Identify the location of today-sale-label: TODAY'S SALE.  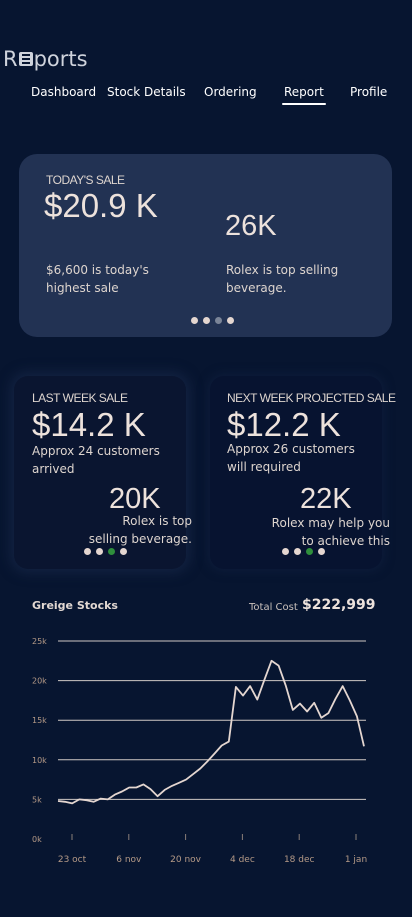
(85, 180).